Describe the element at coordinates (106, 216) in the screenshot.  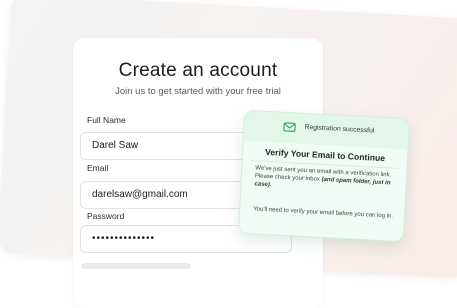
I see `password-label: Password` at that location.